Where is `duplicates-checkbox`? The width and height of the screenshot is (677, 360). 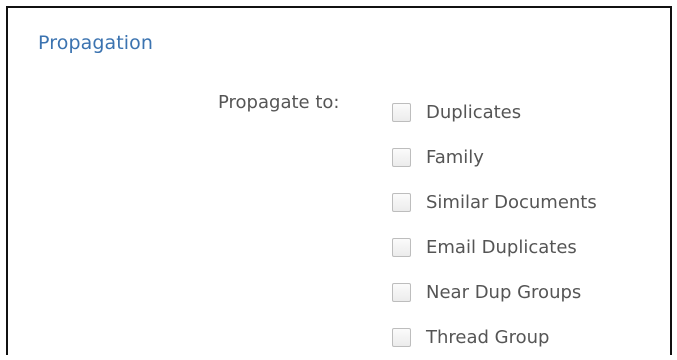
duplicates-checkbox is located at coordinates (401, 112).